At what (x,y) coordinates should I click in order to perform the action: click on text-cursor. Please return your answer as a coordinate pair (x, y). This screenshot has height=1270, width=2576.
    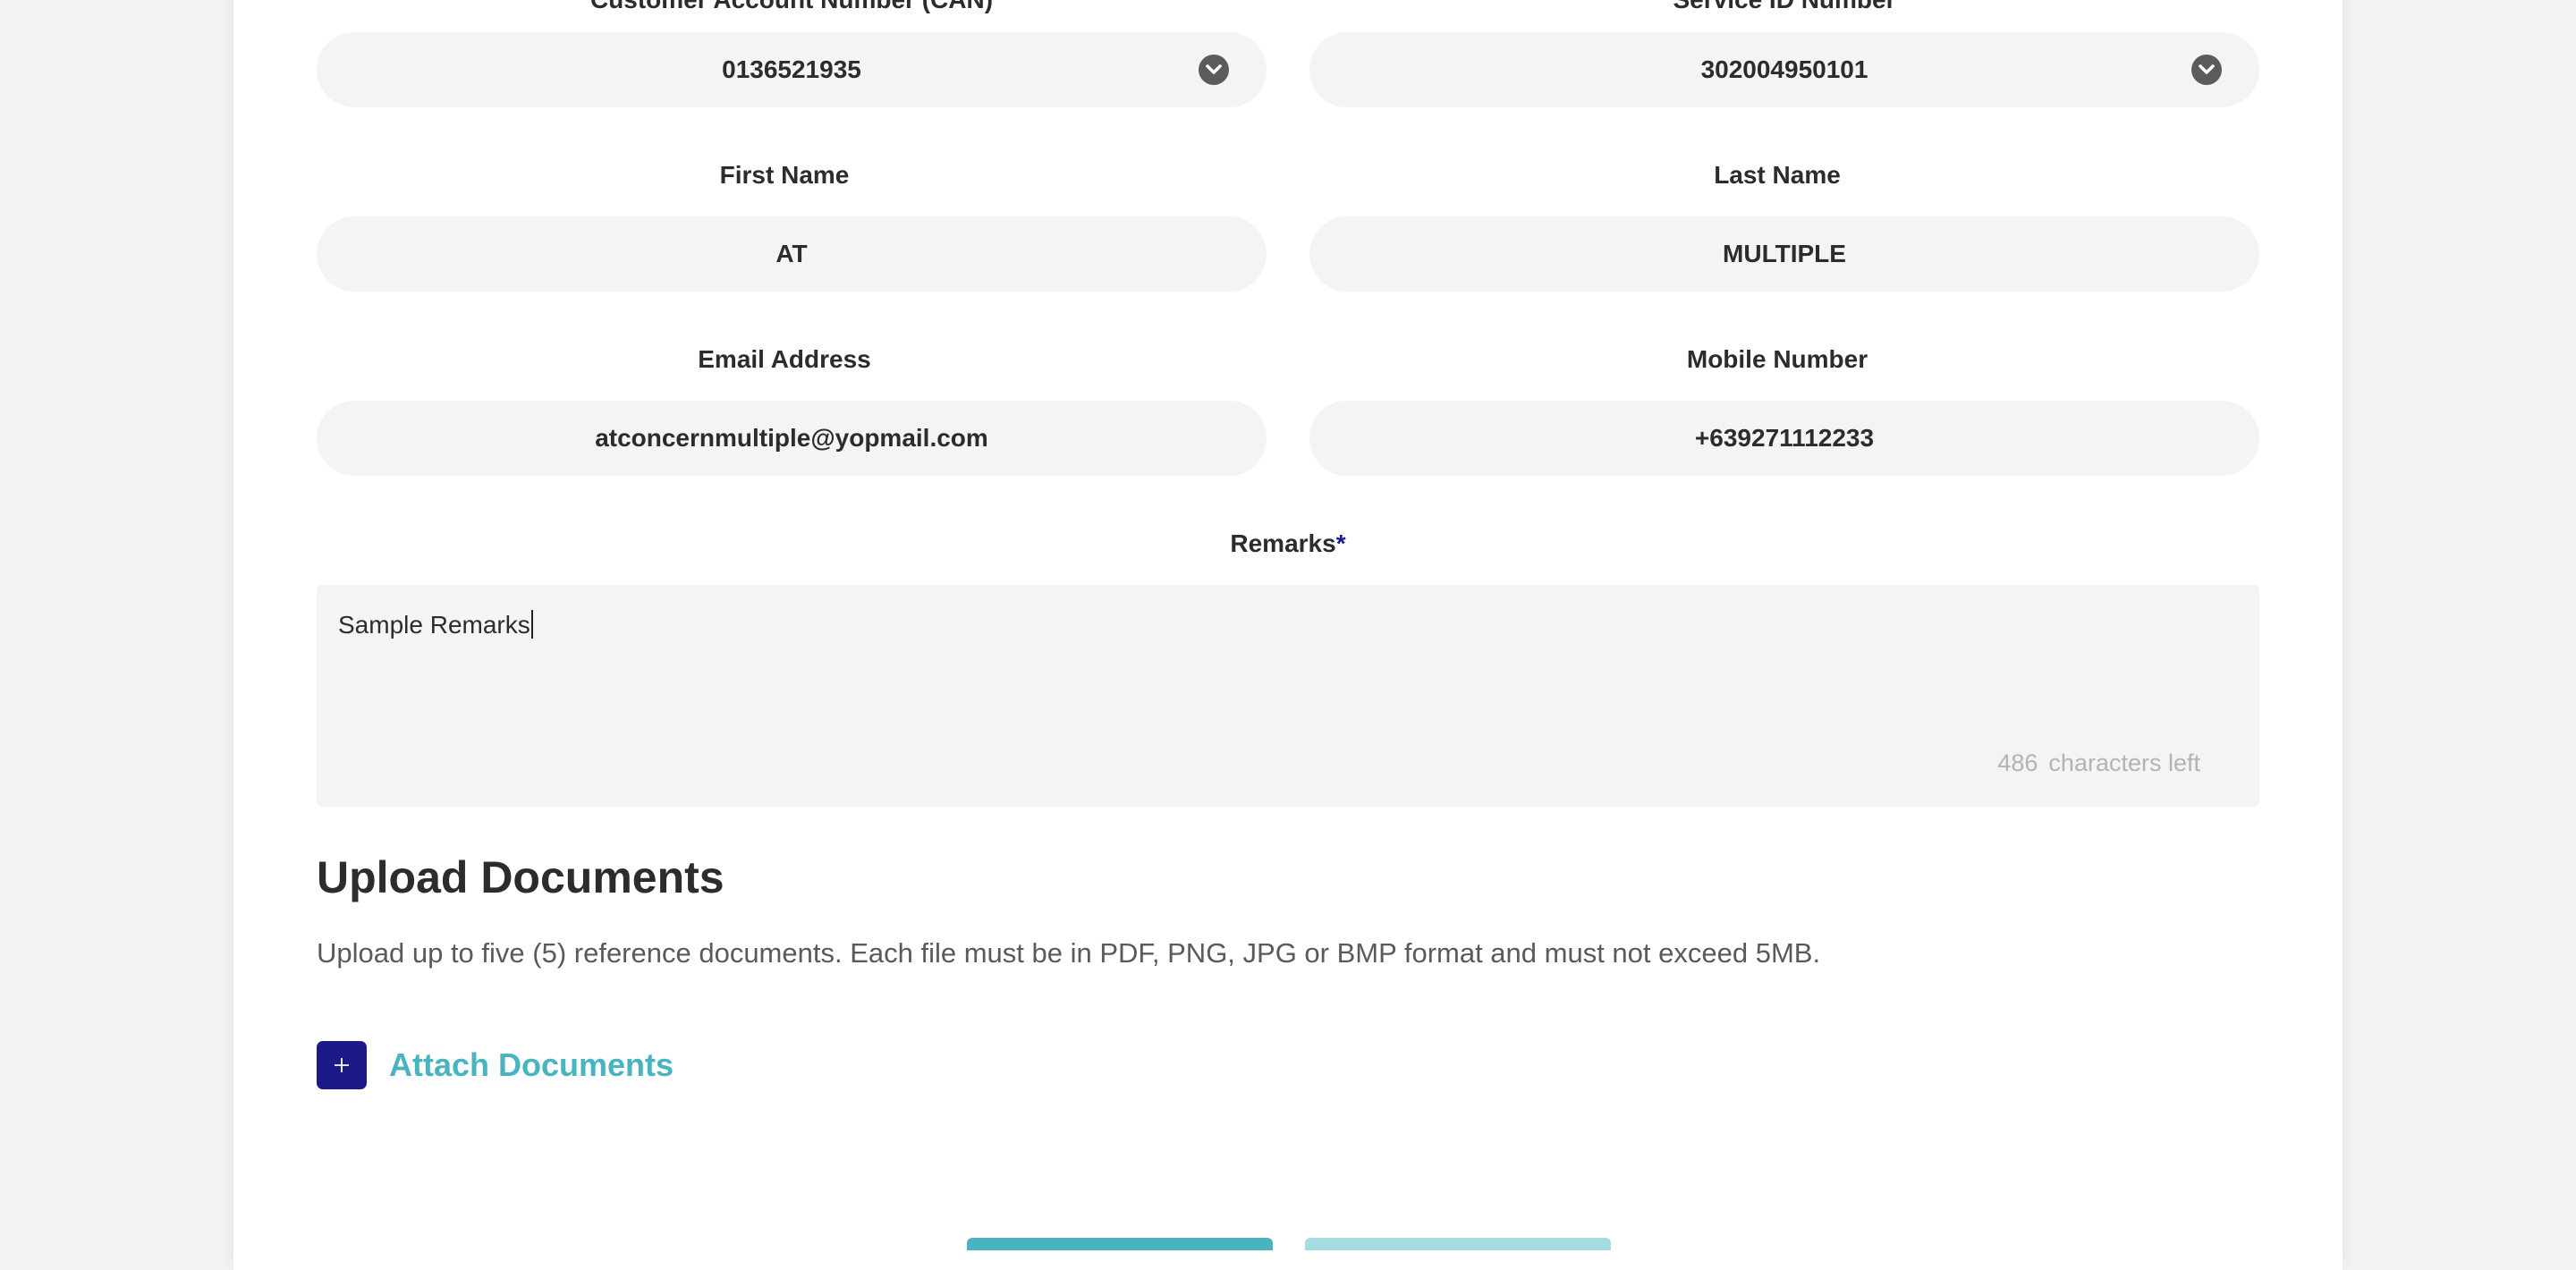
    Looking at the image, I should click on (531, 625).